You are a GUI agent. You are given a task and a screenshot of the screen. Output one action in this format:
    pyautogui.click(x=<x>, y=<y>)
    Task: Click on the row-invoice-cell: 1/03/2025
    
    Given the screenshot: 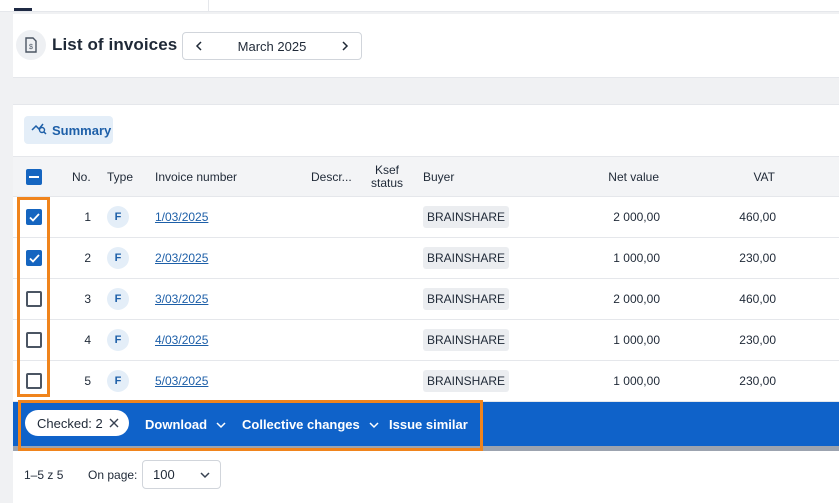 What is the action you would take?
    pyautogui.click(x=181, y=217)
    